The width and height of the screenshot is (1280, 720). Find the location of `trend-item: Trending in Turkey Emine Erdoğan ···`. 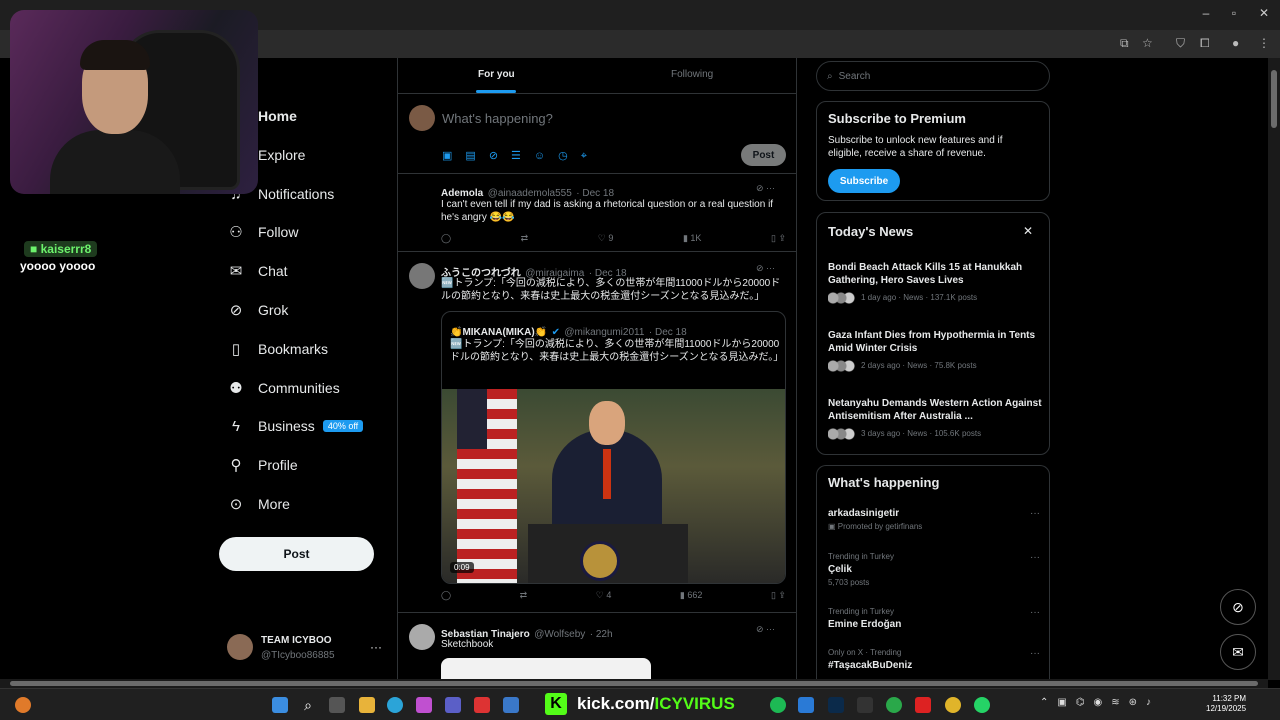

trend-item: Trending in Turkey Emine Erdoğan ··· is located at coordinates (934, 618).